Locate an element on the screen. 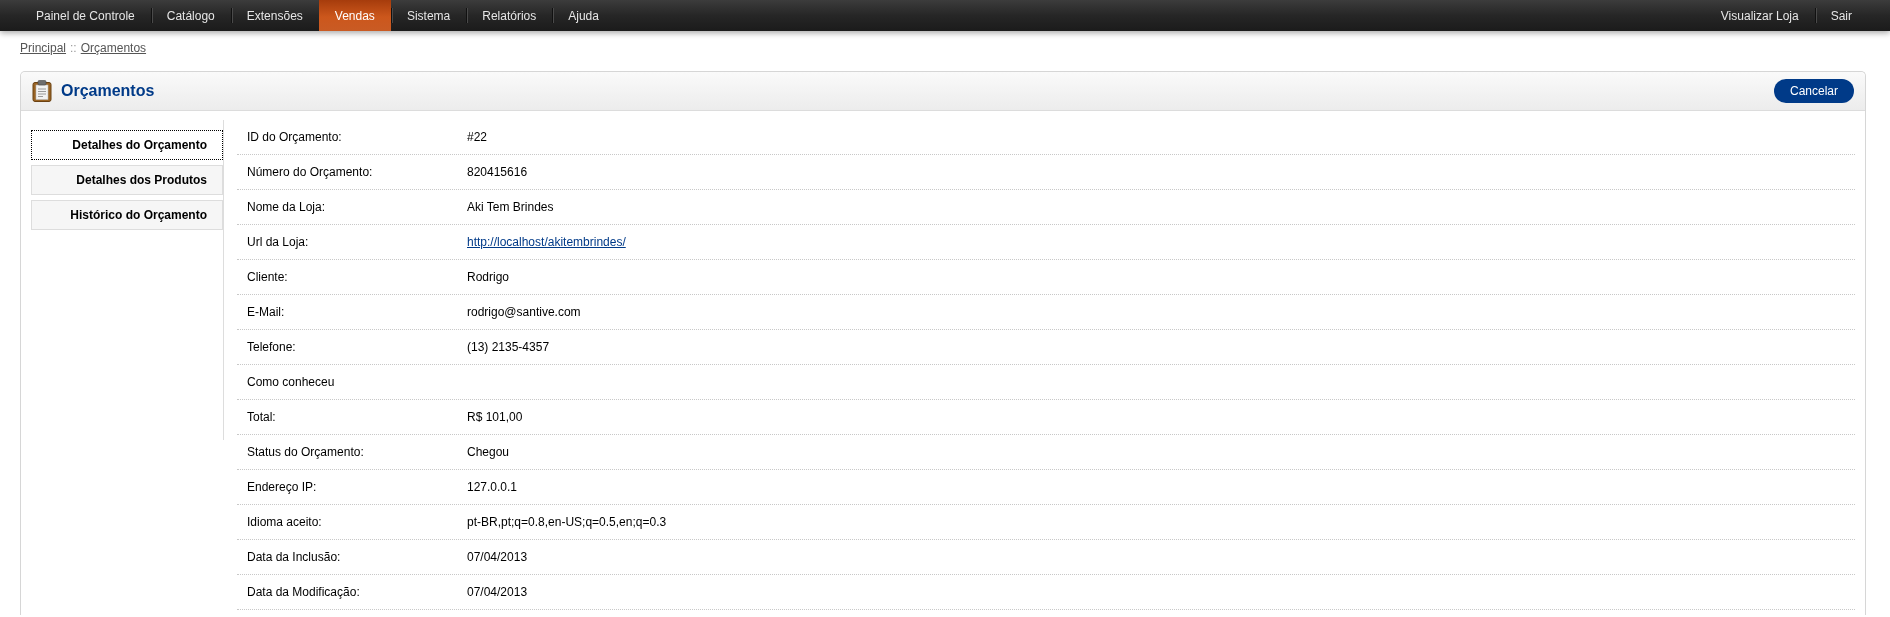 The image size is (1890, 617). detail-label: E-Mail: is located at coordinates (266, 312).